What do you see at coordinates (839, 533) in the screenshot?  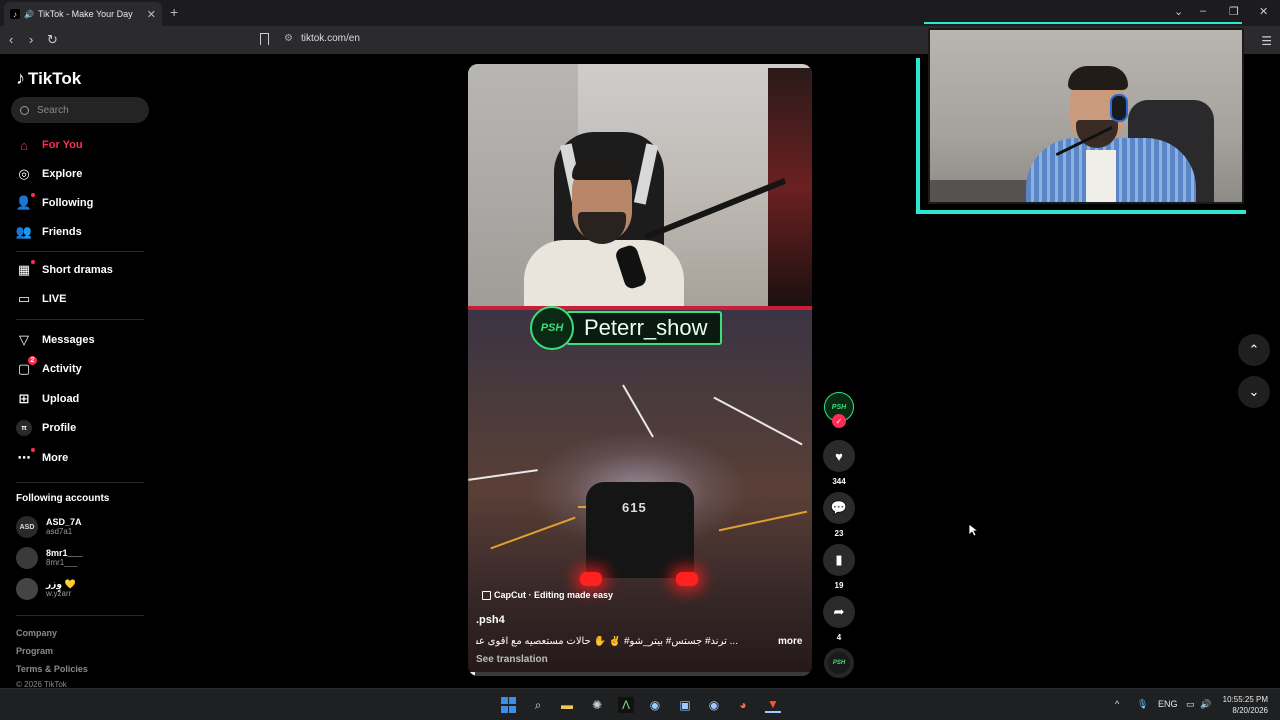 I see `comment-count: 23` at bounding box center [839, 533].